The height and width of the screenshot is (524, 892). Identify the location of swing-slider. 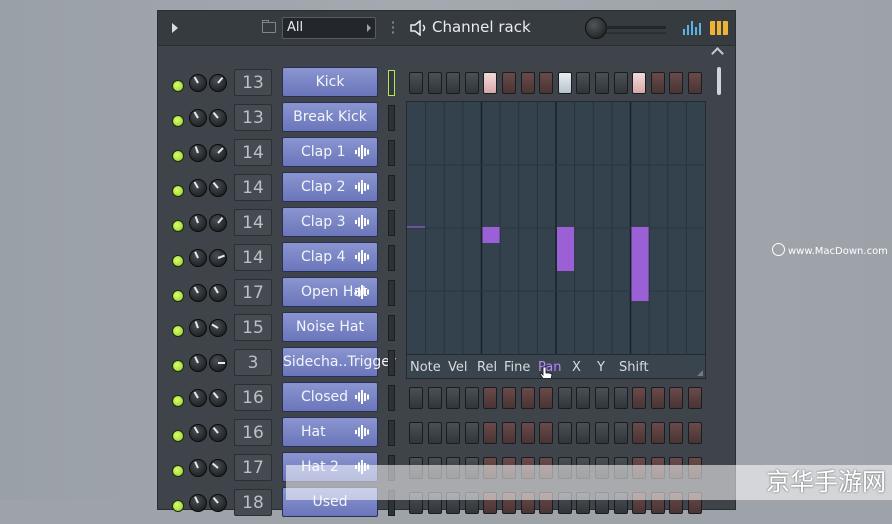
(636, 27).